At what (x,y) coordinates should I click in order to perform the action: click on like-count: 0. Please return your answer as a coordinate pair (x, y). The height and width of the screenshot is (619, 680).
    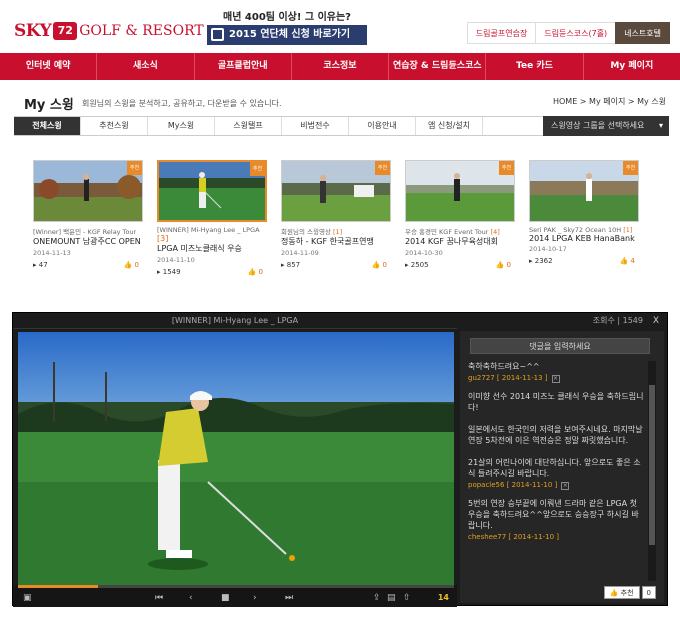
    Looking at the image, I should click on (648, 592).